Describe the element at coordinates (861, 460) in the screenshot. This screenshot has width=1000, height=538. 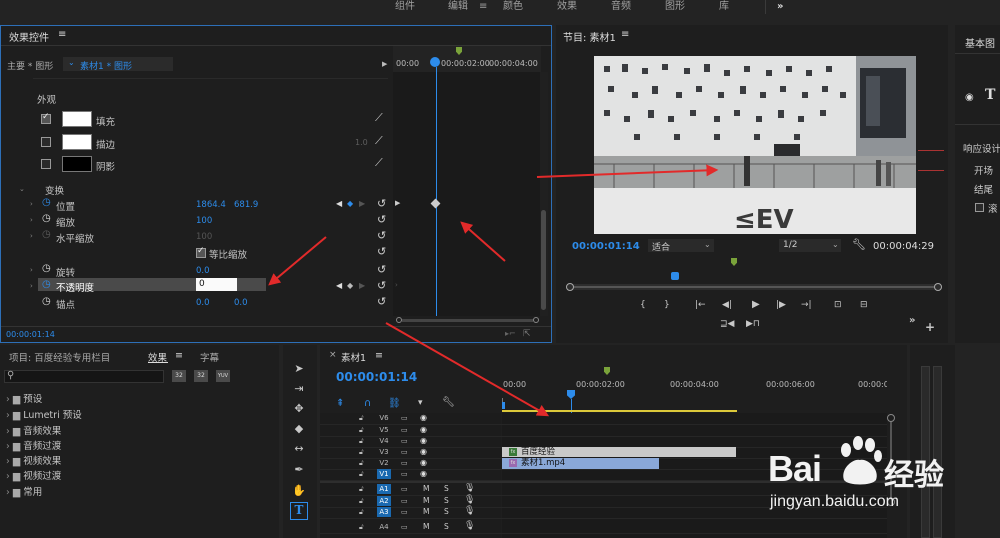
I see `baidu-paw-logo` at that location.